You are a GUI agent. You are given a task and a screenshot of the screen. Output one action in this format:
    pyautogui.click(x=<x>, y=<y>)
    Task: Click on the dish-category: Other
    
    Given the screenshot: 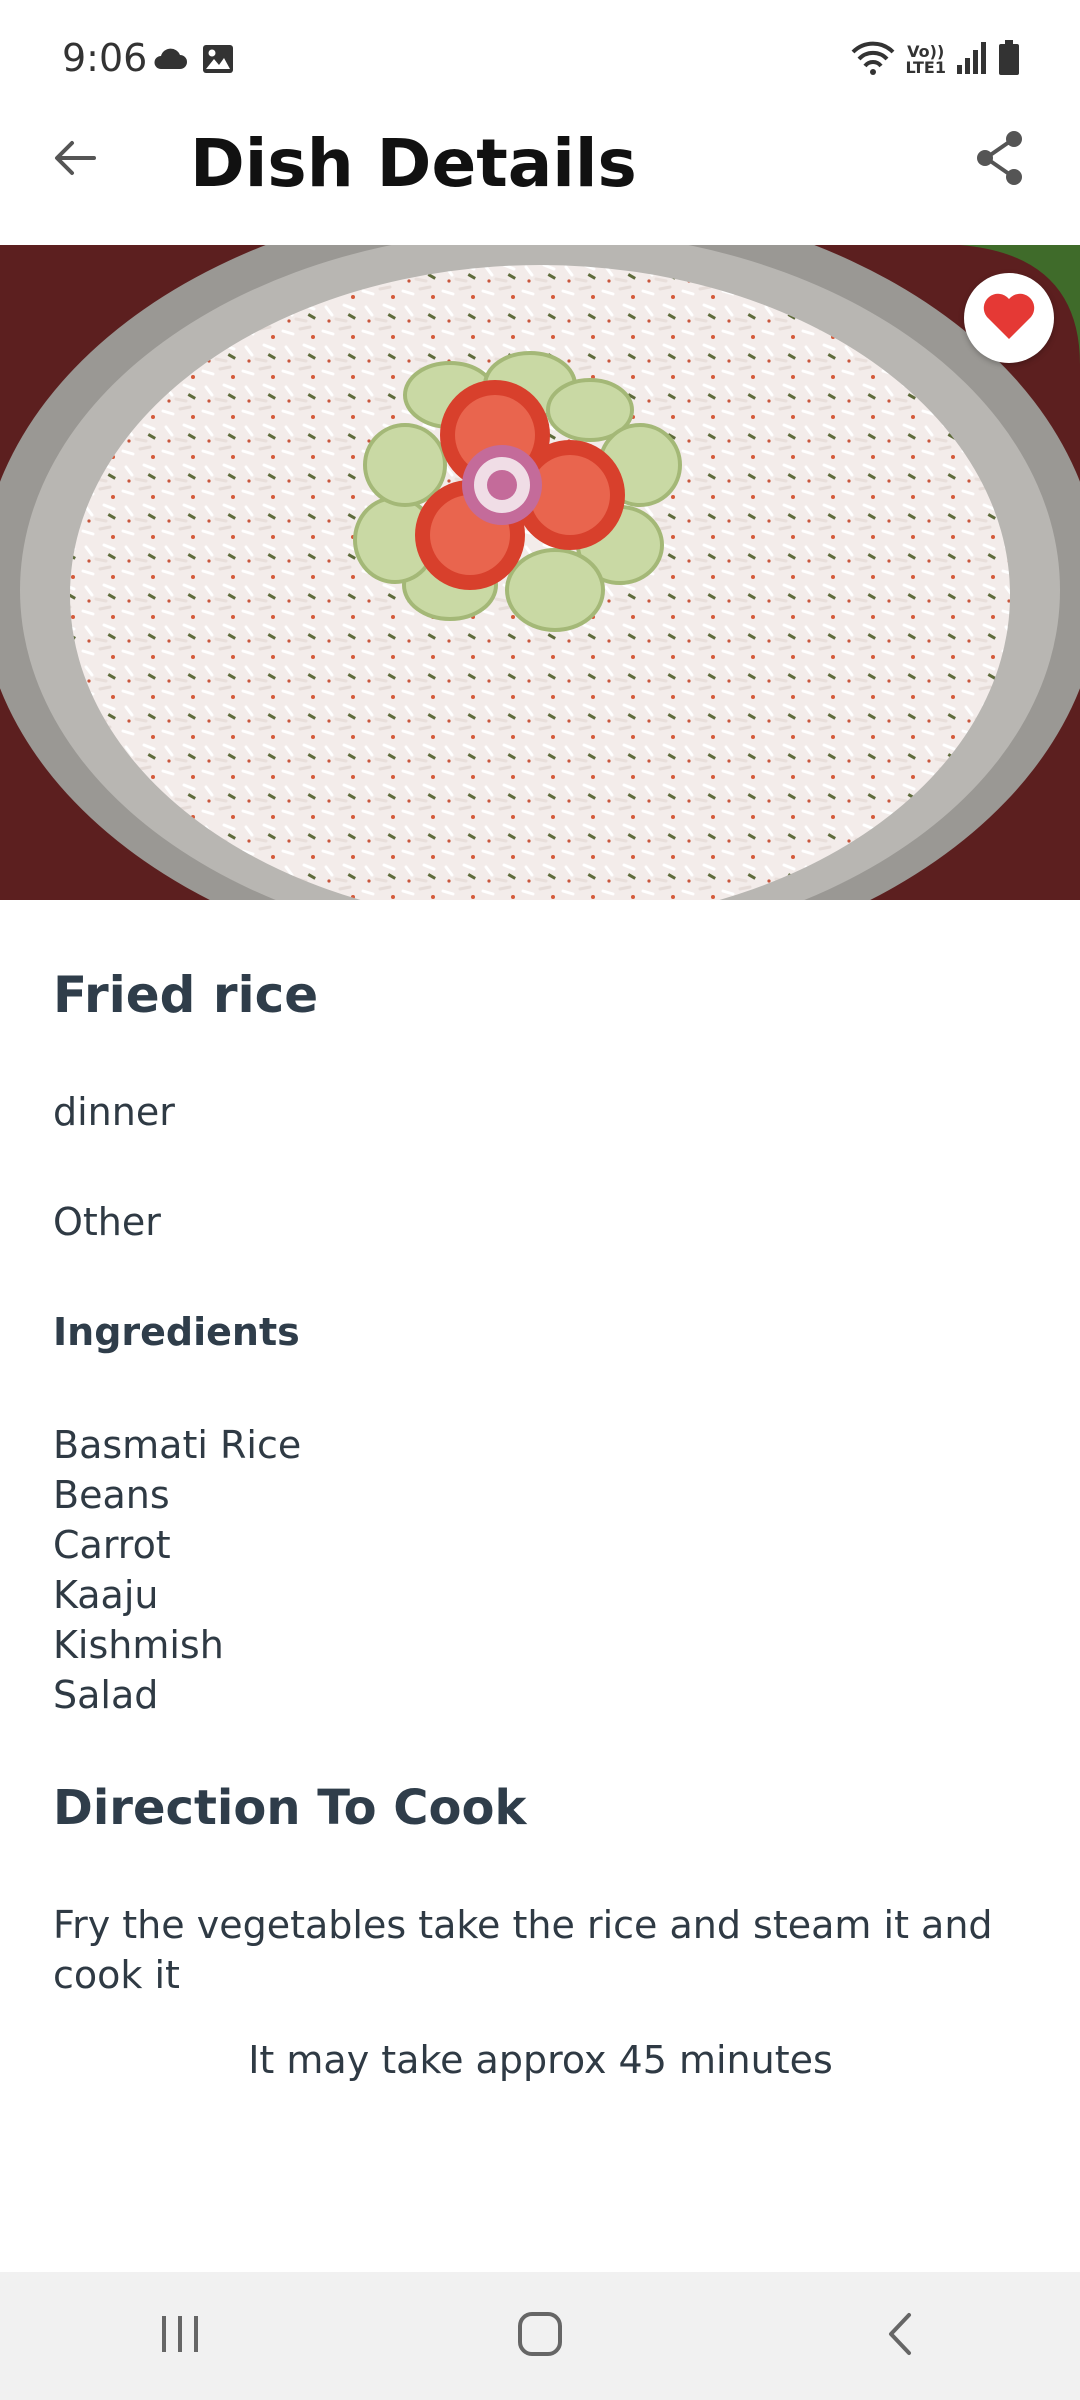 What is the action you would take?
    pyautogui.click(x=107, y=1222)
    